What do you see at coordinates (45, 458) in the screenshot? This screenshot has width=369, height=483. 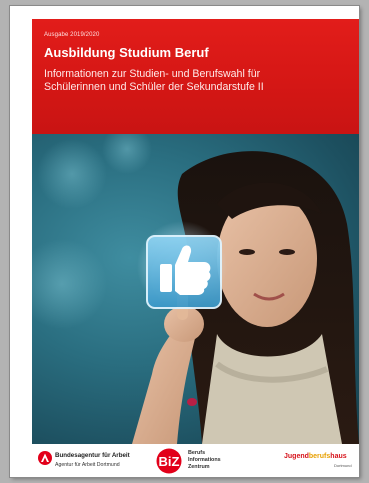 I see `bundesagentur-logo-icon` at bounding box center [45, 458].